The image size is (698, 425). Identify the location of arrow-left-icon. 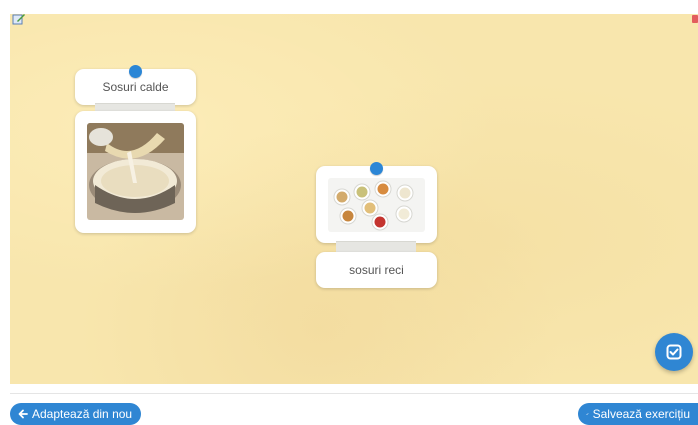
(23, 414).